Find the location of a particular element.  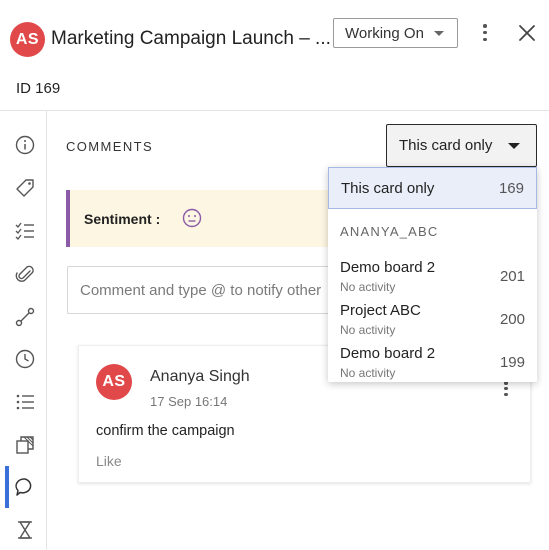

like-button: Like is located at coordinates (109, 461).